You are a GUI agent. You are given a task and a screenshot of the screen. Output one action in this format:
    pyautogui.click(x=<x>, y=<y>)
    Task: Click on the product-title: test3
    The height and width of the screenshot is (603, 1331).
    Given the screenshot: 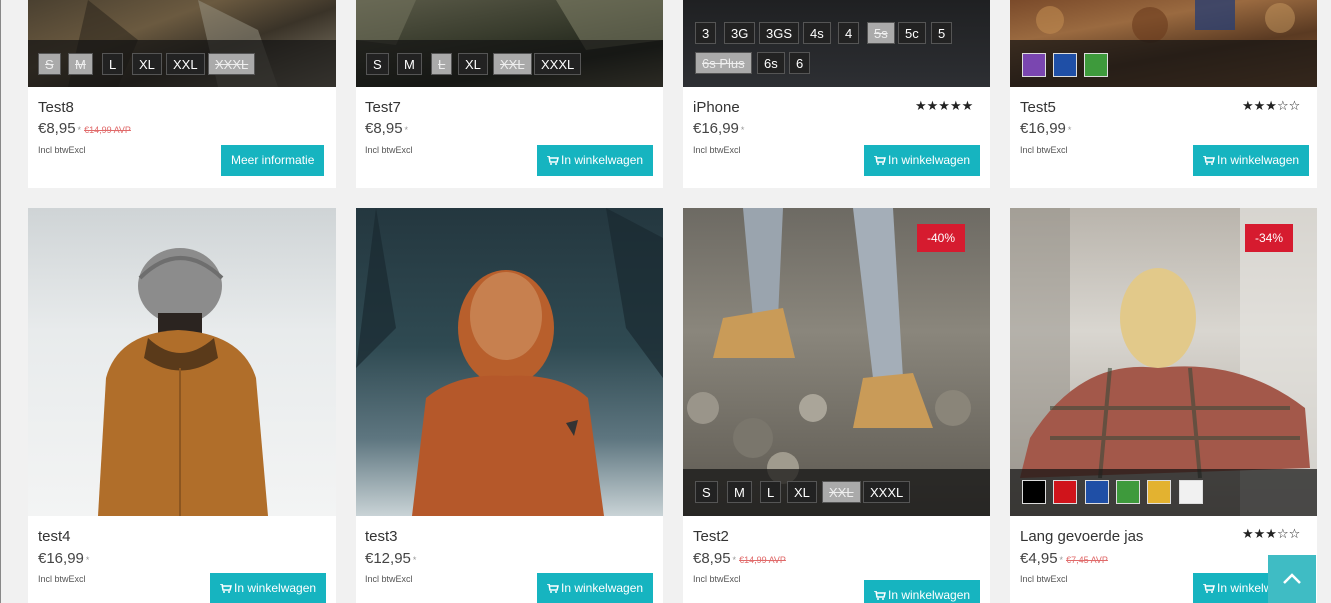 What is the action you would take?
    pyautogui.click(x=381, y=536)
    